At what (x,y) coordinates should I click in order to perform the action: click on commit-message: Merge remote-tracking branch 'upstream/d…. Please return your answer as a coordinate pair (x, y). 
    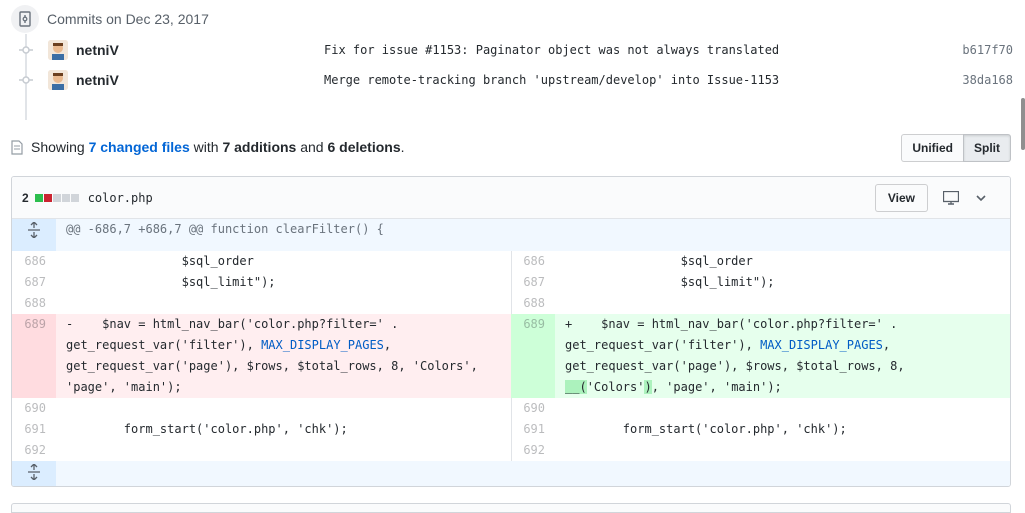
    Looking at the image, I should click on (608, 80).